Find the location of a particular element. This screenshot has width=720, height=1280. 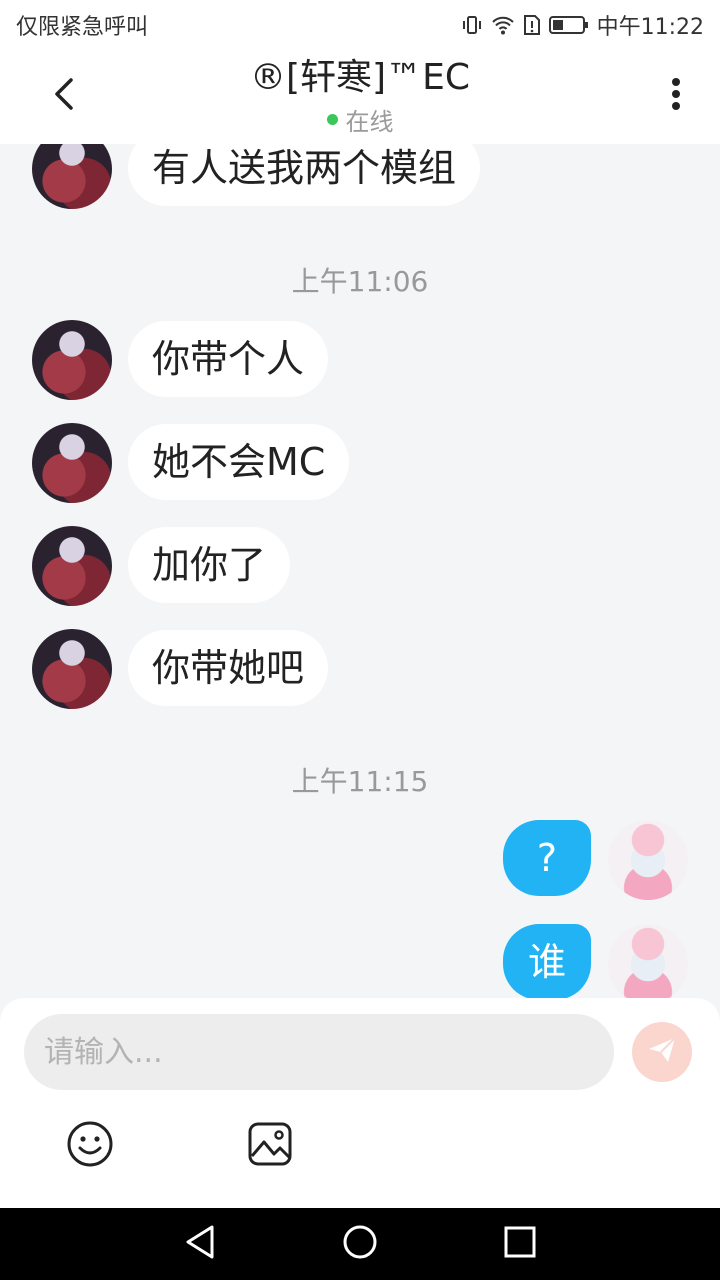

nav-recents-button is located at coordinates (520, 1244).